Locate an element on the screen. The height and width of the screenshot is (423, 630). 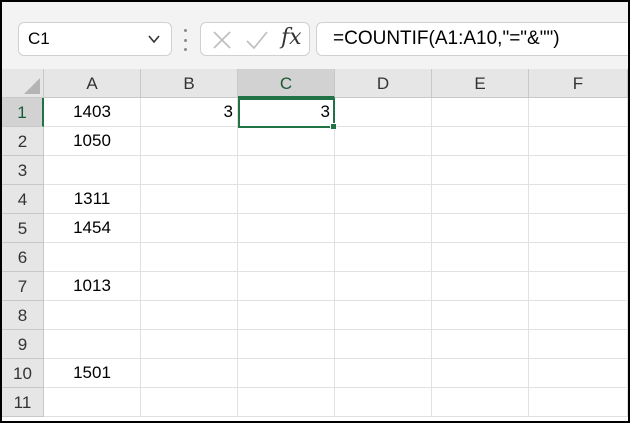
cell-f2 is located at coordinates (578, 141).